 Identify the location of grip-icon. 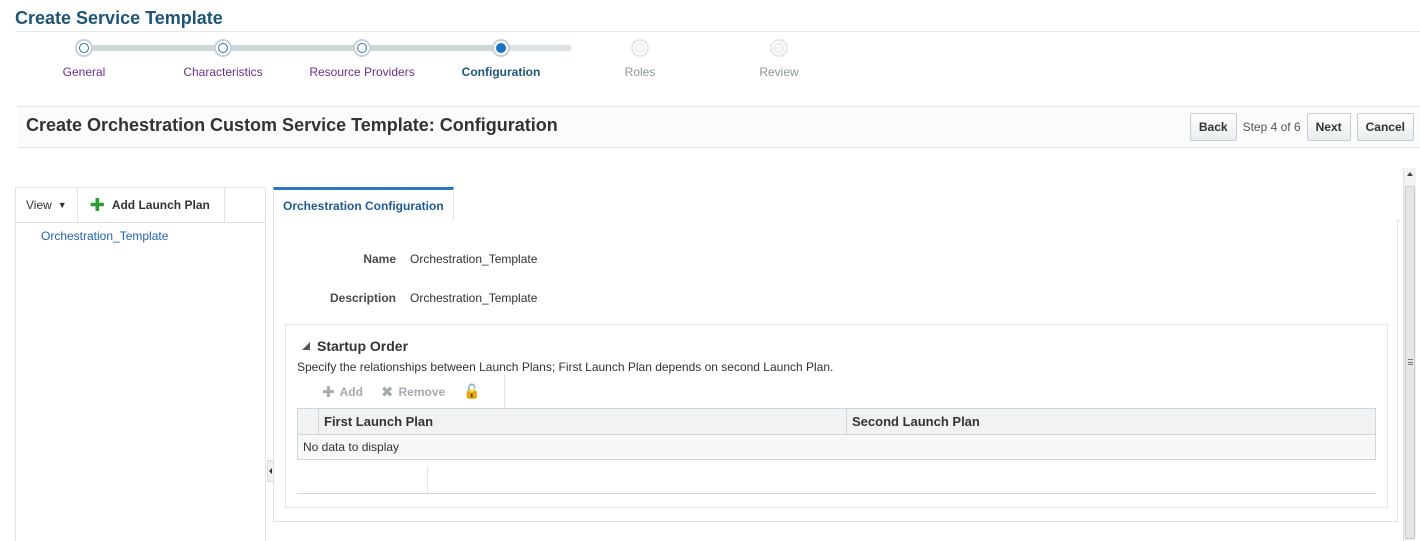
(1410, 362).